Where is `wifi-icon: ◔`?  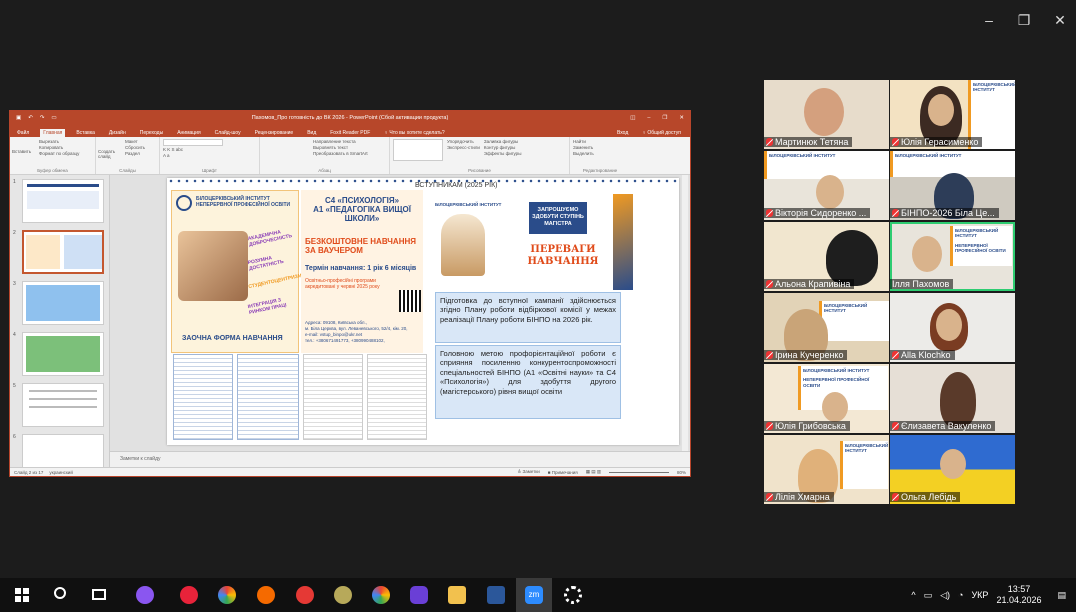
wifi-icon: ◔ is located at coordinates (960, 595).